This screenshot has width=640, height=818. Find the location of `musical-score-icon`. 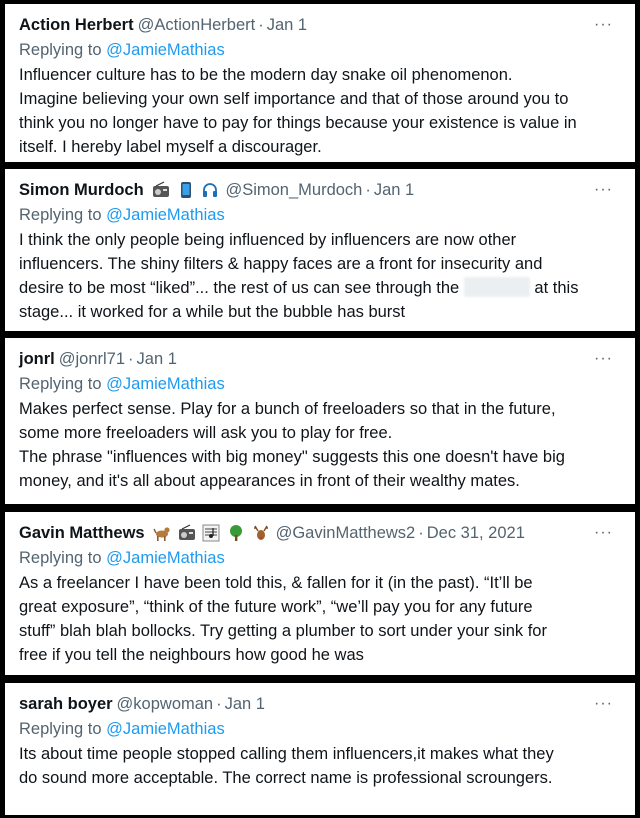

musical-score-icon is located at coordinates (211, 533).